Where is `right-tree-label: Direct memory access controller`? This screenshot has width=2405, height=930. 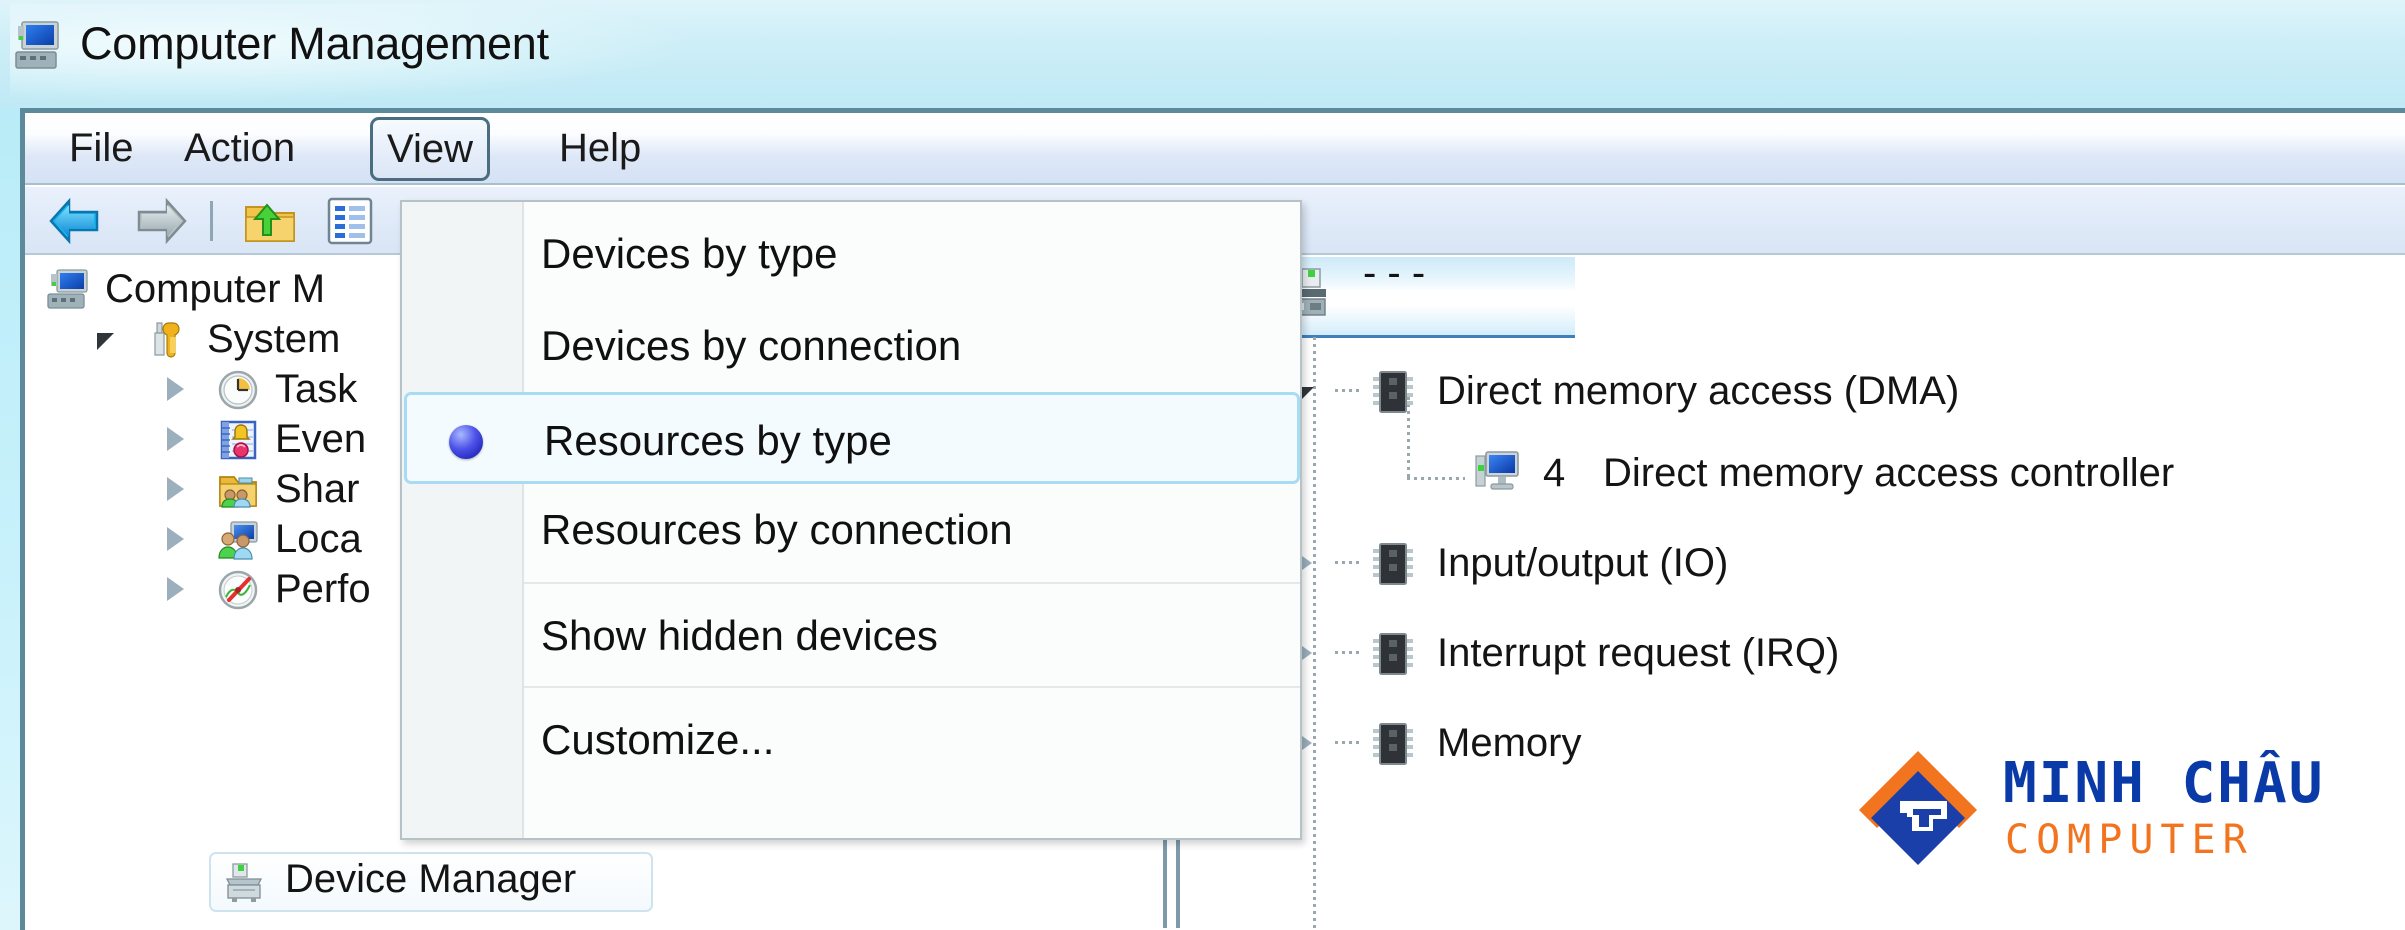 right-tree-label: Direct memory access controller is located at coordinates (1889, 473).